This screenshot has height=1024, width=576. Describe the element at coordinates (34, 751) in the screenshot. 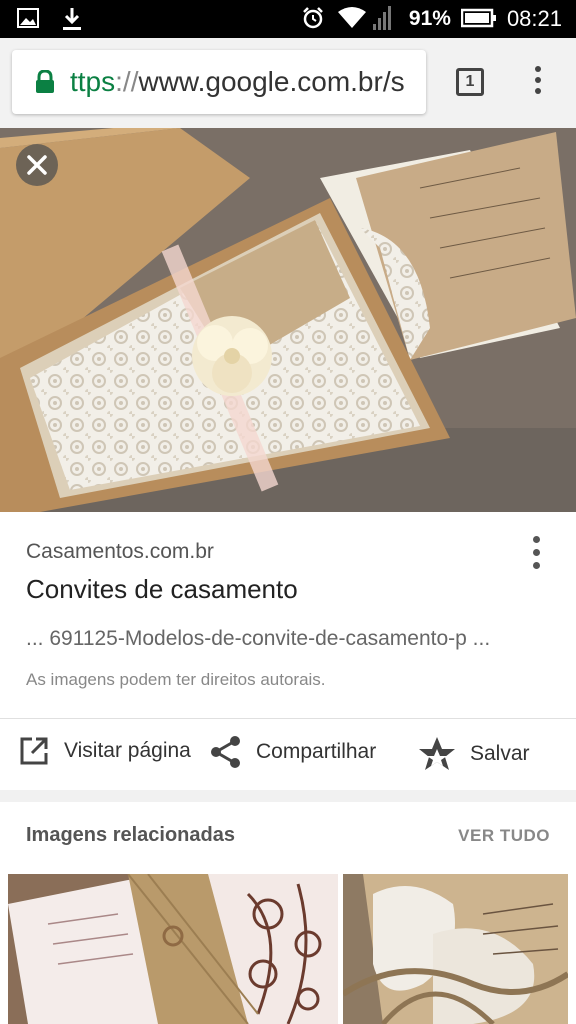

I see `open-external-icon` at that location.